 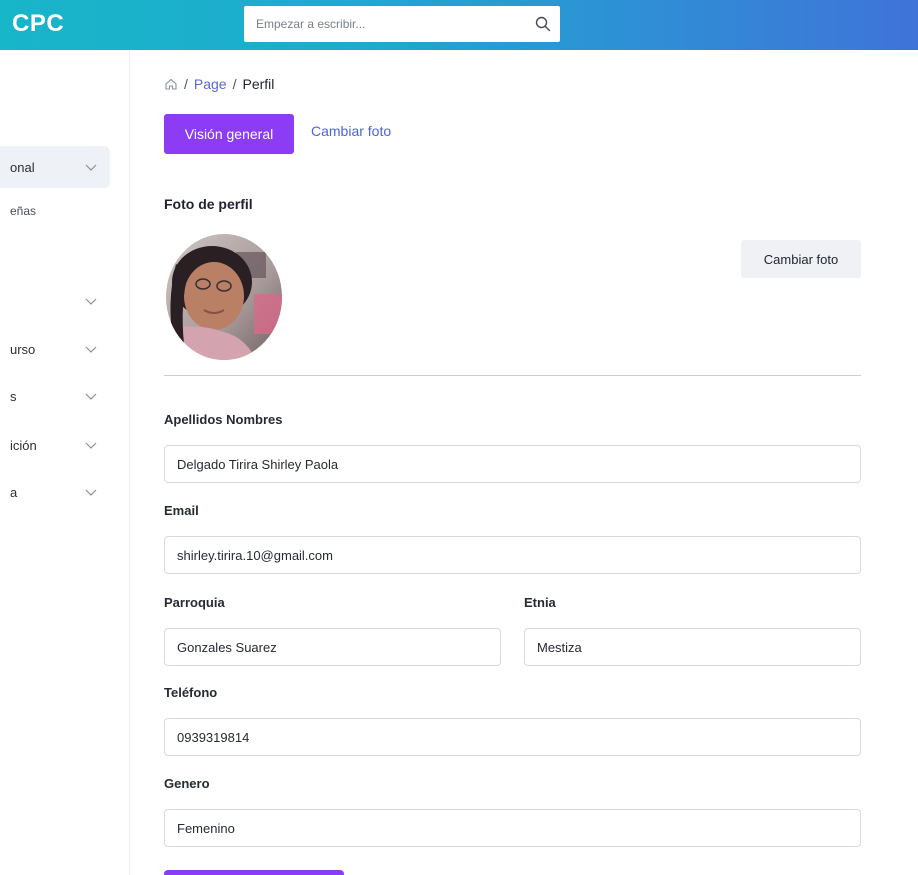 I want to click on top-bar: CPC, so click(x=459, y=25).